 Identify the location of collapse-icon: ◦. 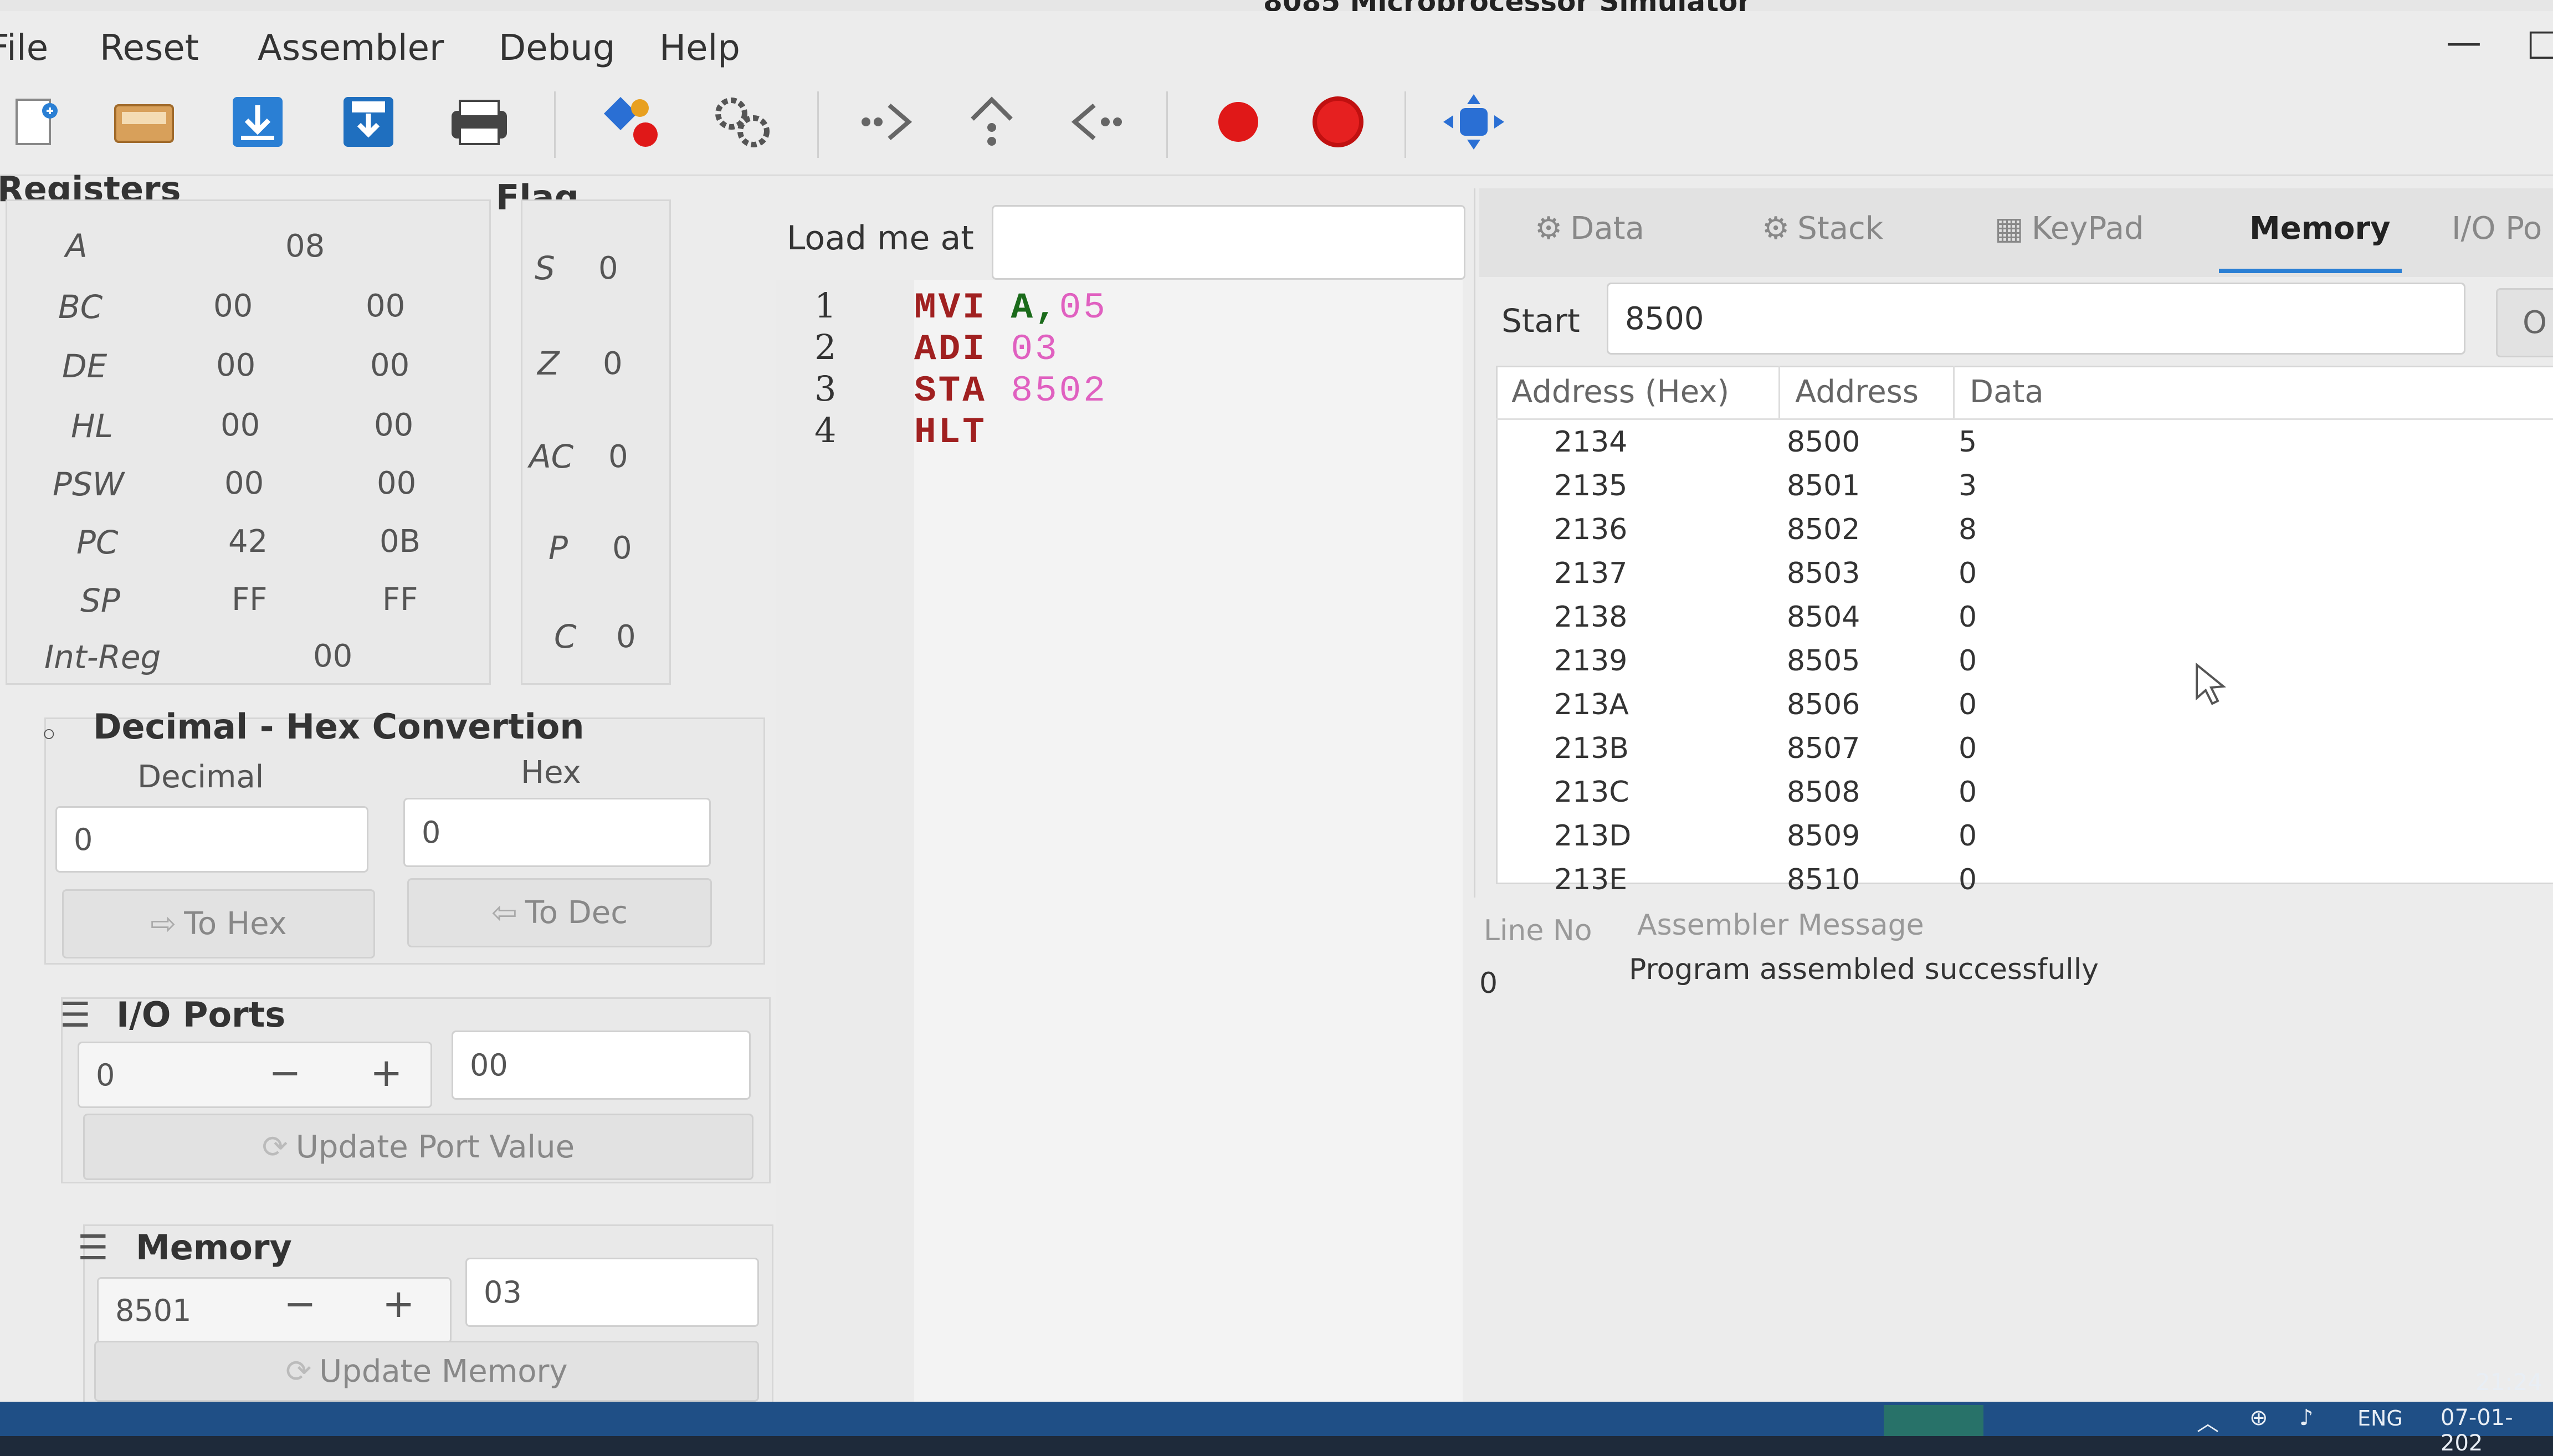
(49, 735).